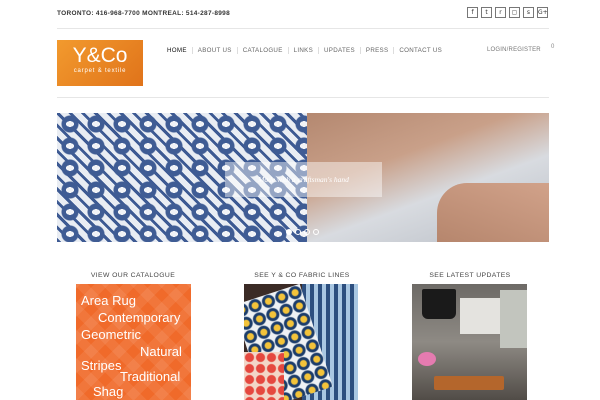  Describe the element at coordinates (139, 317) in the screenshot. I see `catalogue-word: Contemporary` at that location.